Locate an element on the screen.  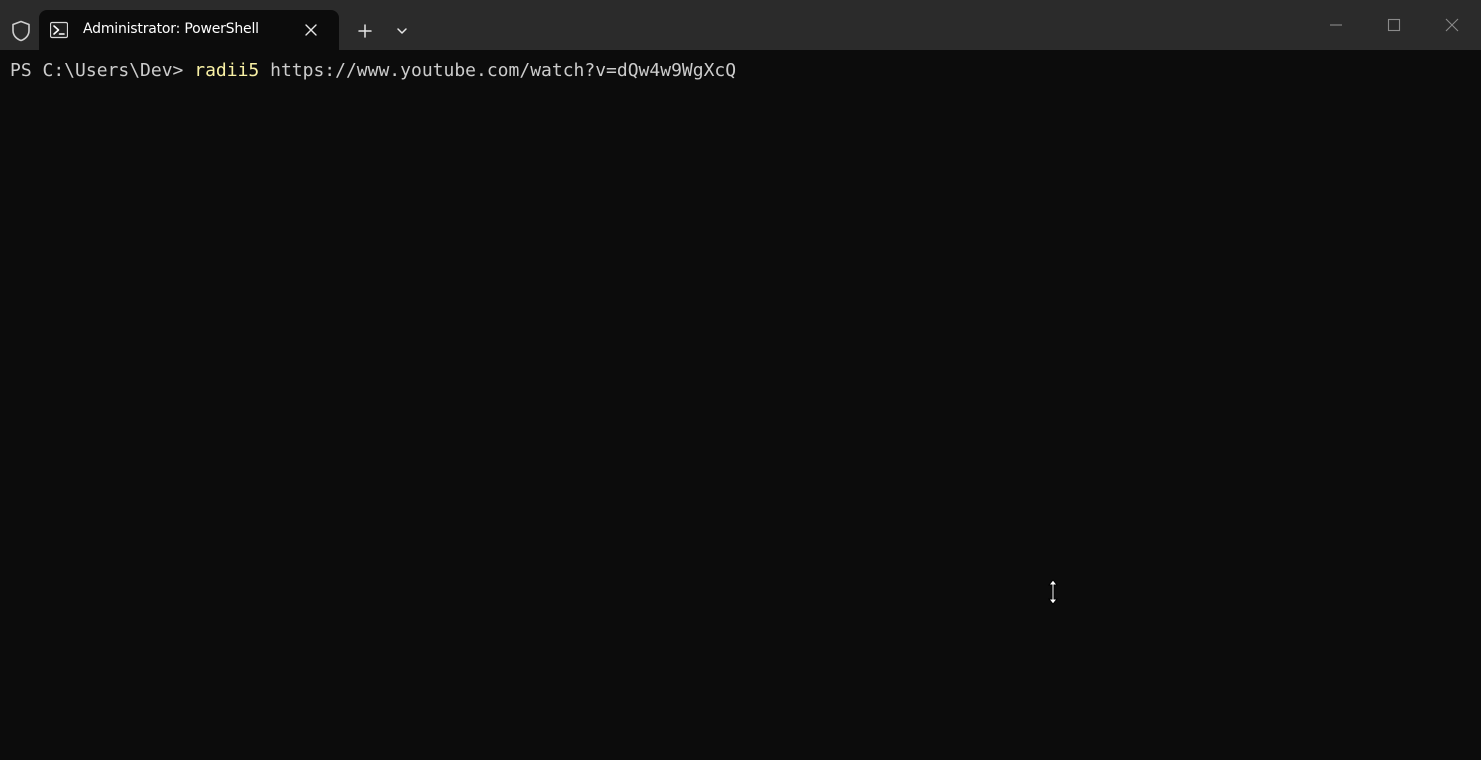
tab-powershell: Administrator: PowerShell is located at coordinates (189, 30).